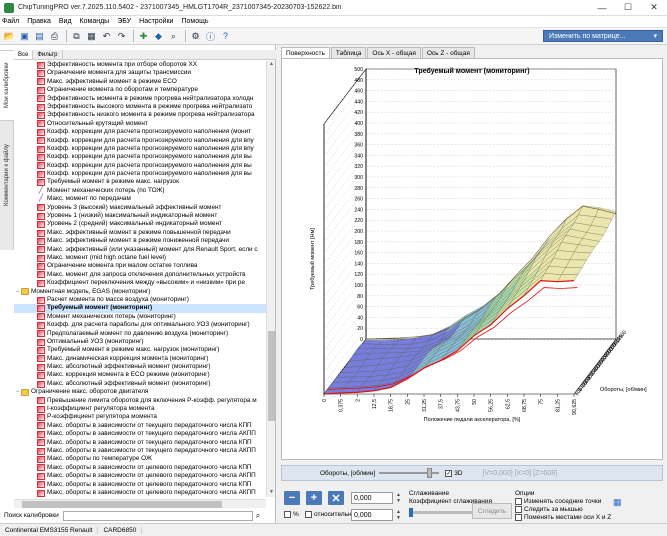  What do you see at coordinates (348, 52) in the screenshot?
I see `tab-table: Таблица` at bounding box center [348, 52].